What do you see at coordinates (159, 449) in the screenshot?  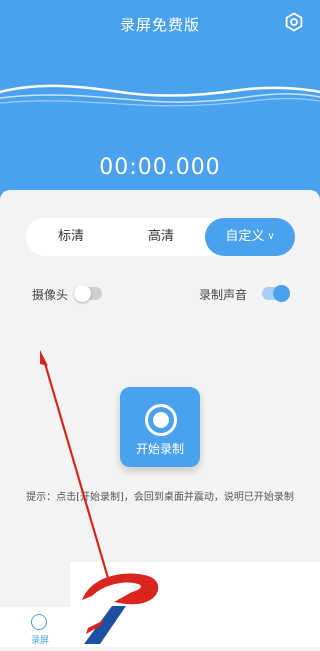 I see `start-recording-label: 开始录制` at bounding box center [159, 449].